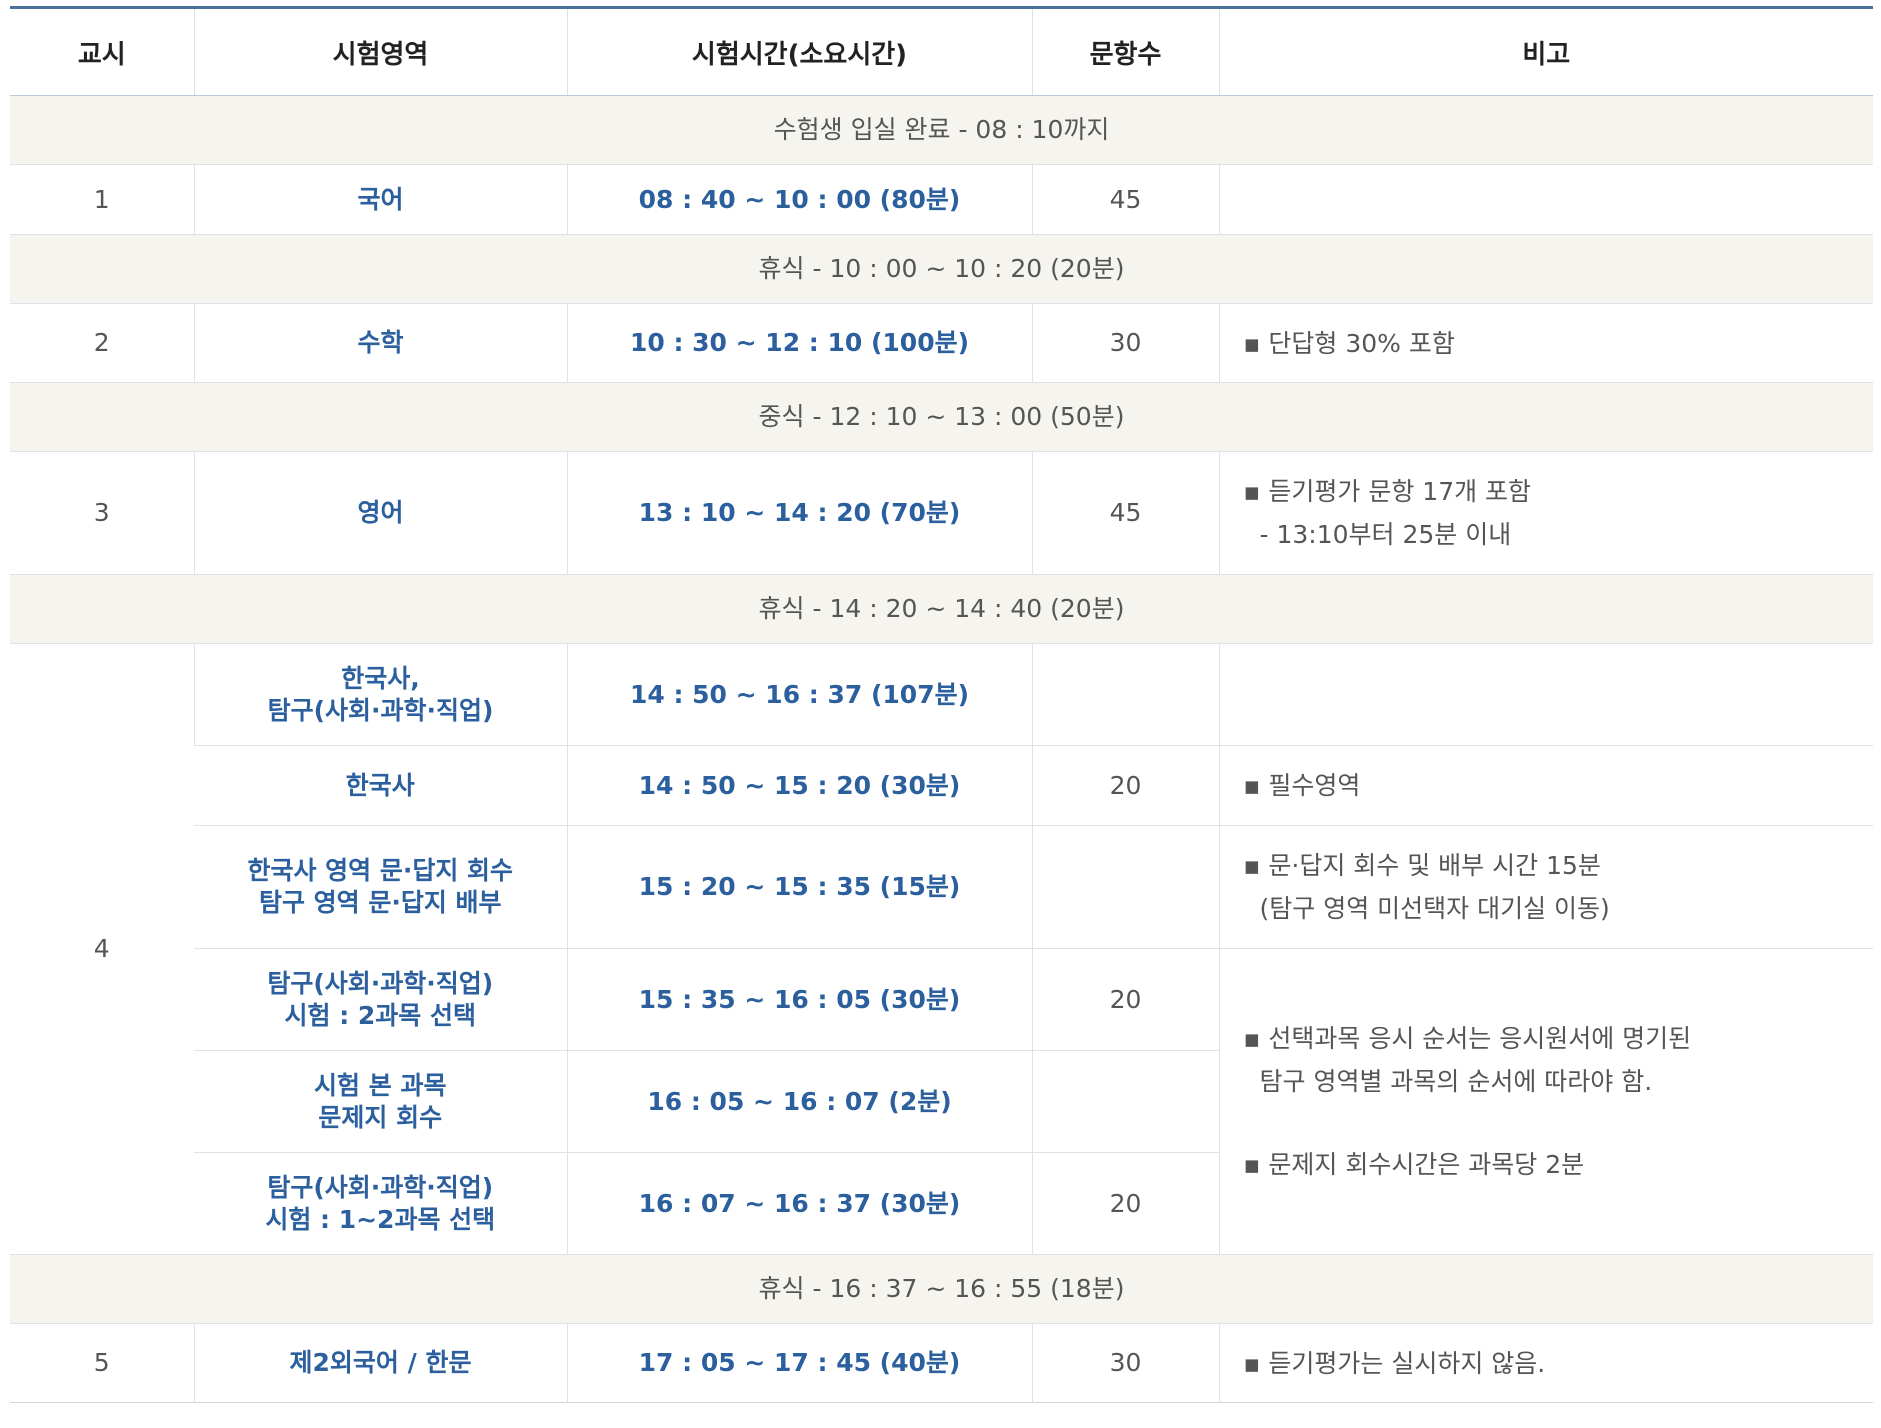 Image resolution: width=1881 pixels, height=1428 pixels. Describe the element at coordinates (799, 51) in the screenshot. I see `header-time: 시험시간(소요시간)` at that location.